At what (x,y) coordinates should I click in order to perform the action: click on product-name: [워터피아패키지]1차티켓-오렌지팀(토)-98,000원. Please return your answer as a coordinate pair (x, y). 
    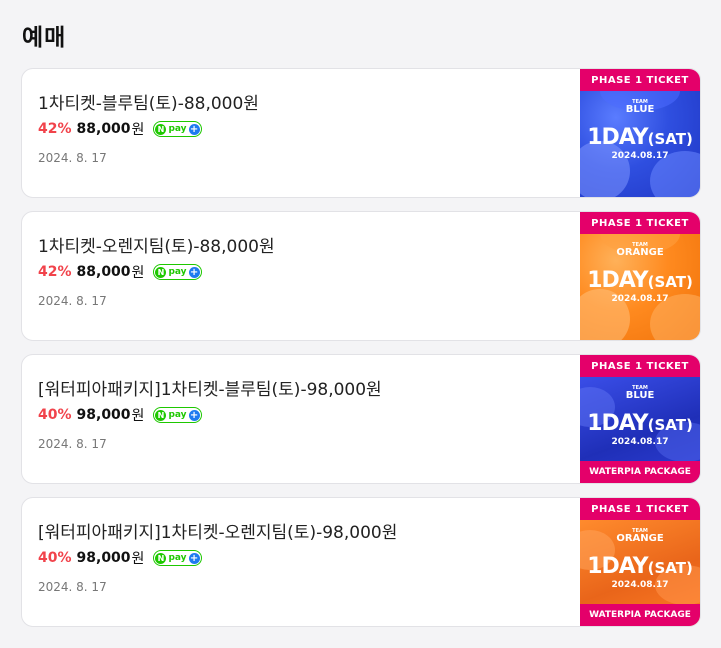
    Looking at the image, I should click on (218, 533).